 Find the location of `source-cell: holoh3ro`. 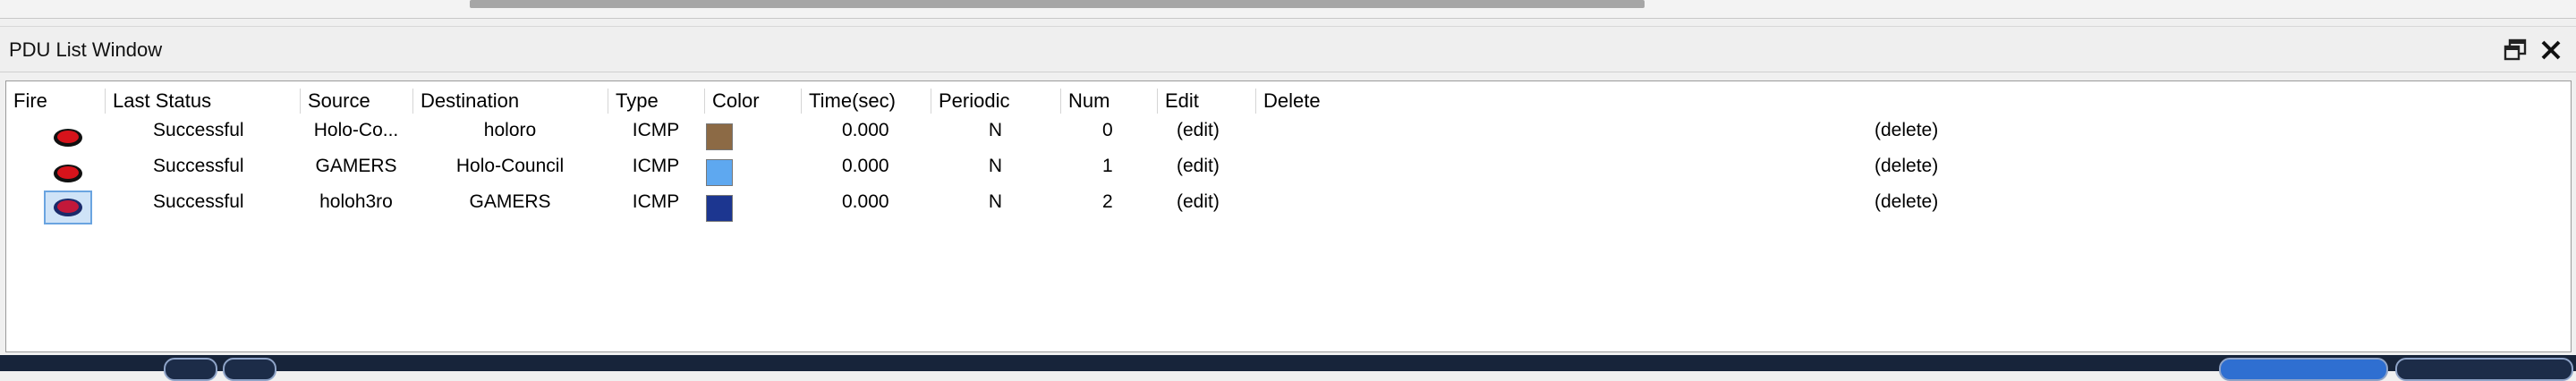

source-cell: holoh3ro is located at coordinates (356, 201).